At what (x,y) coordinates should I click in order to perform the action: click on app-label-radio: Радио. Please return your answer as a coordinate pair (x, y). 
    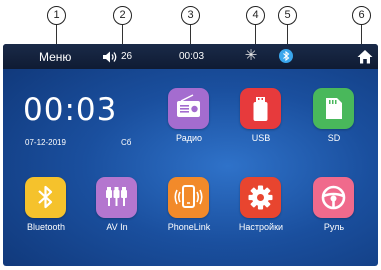
    Looking at the image, I should click on (189, 138).